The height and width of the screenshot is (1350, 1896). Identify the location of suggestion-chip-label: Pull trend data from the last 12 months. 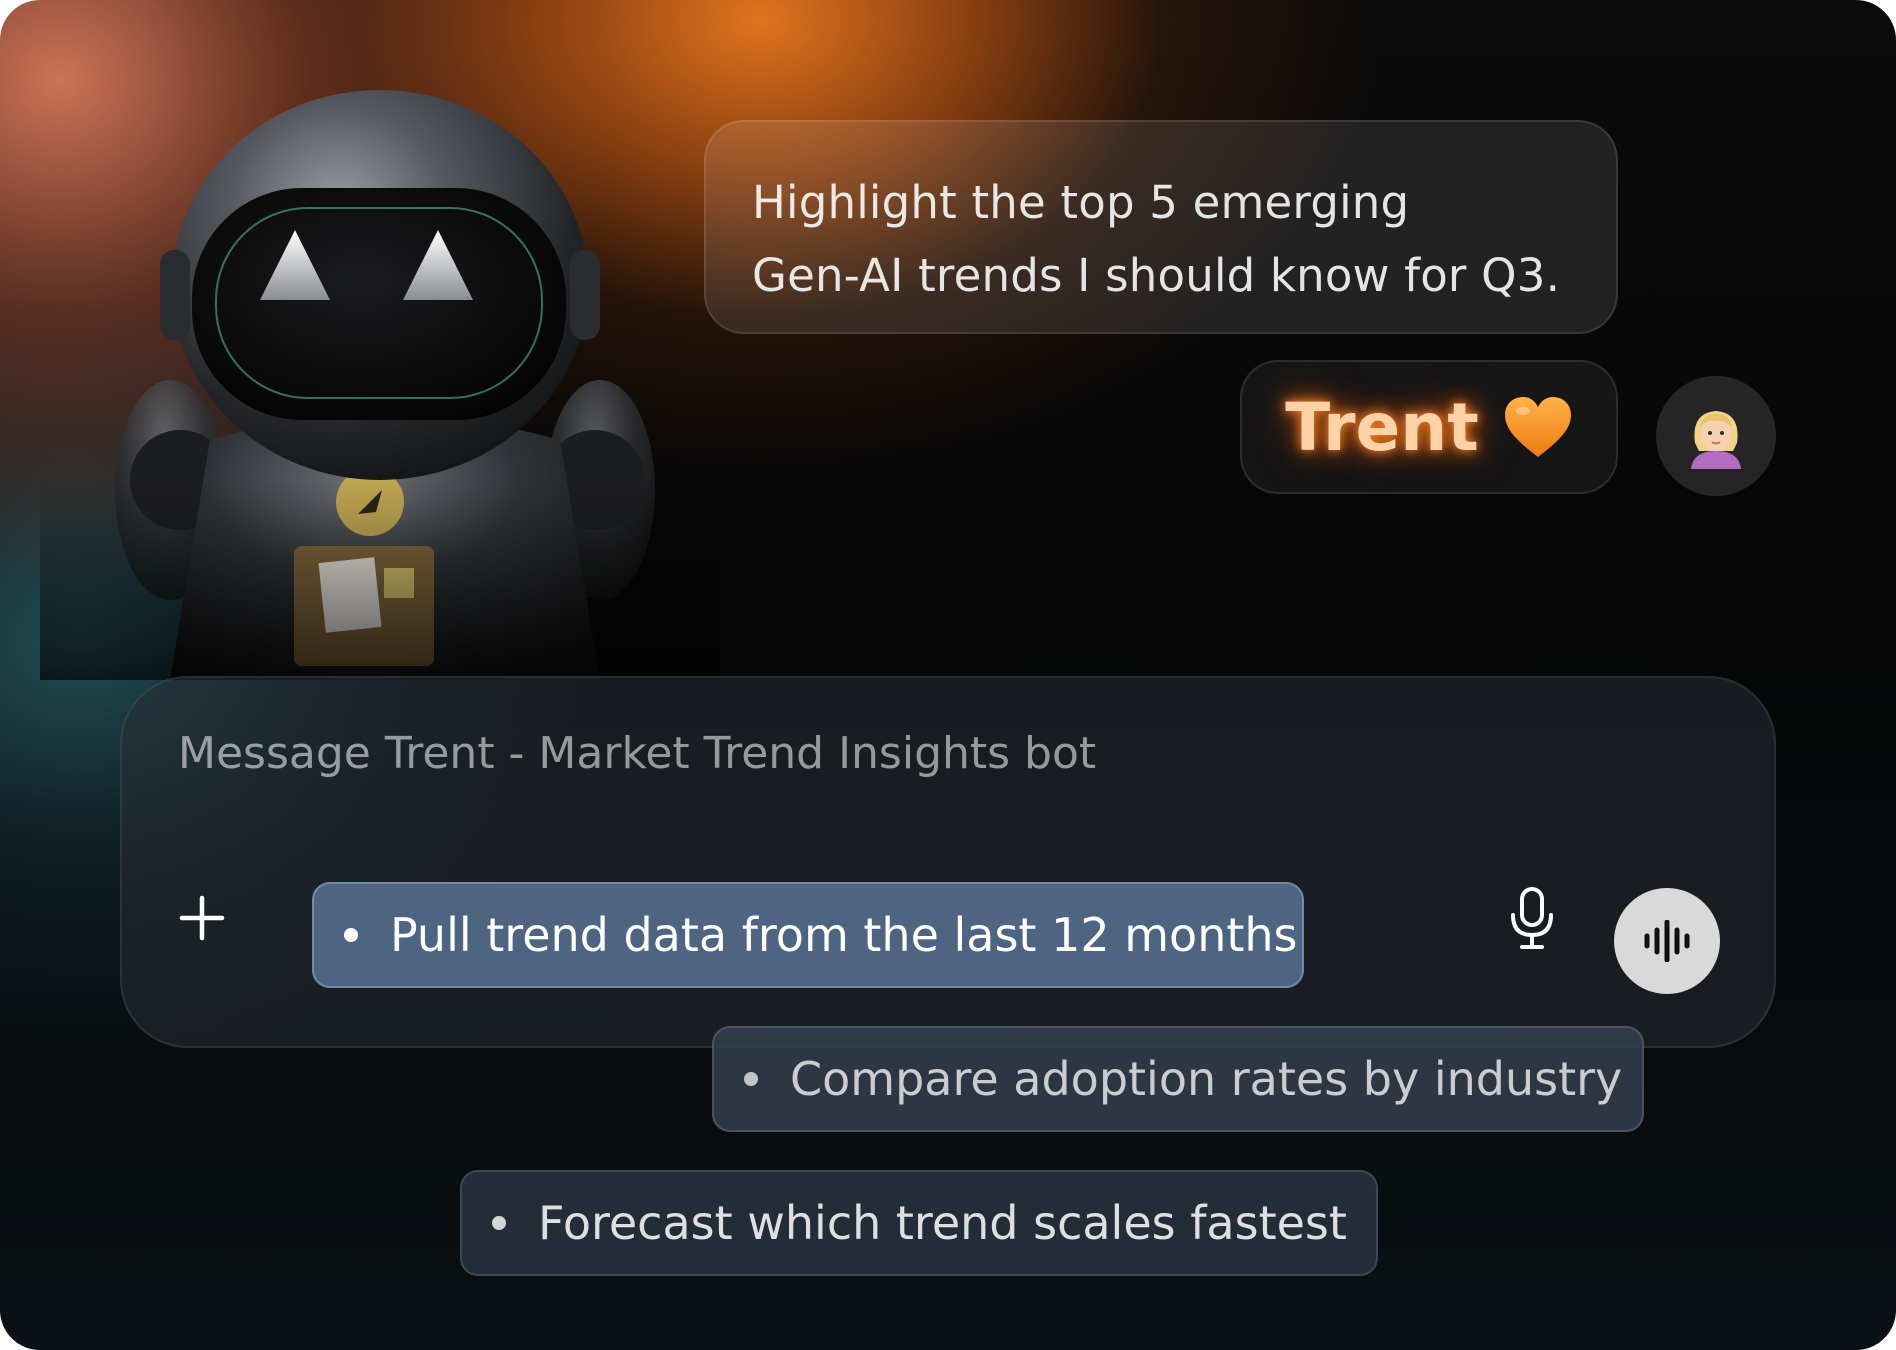
(844, 935).